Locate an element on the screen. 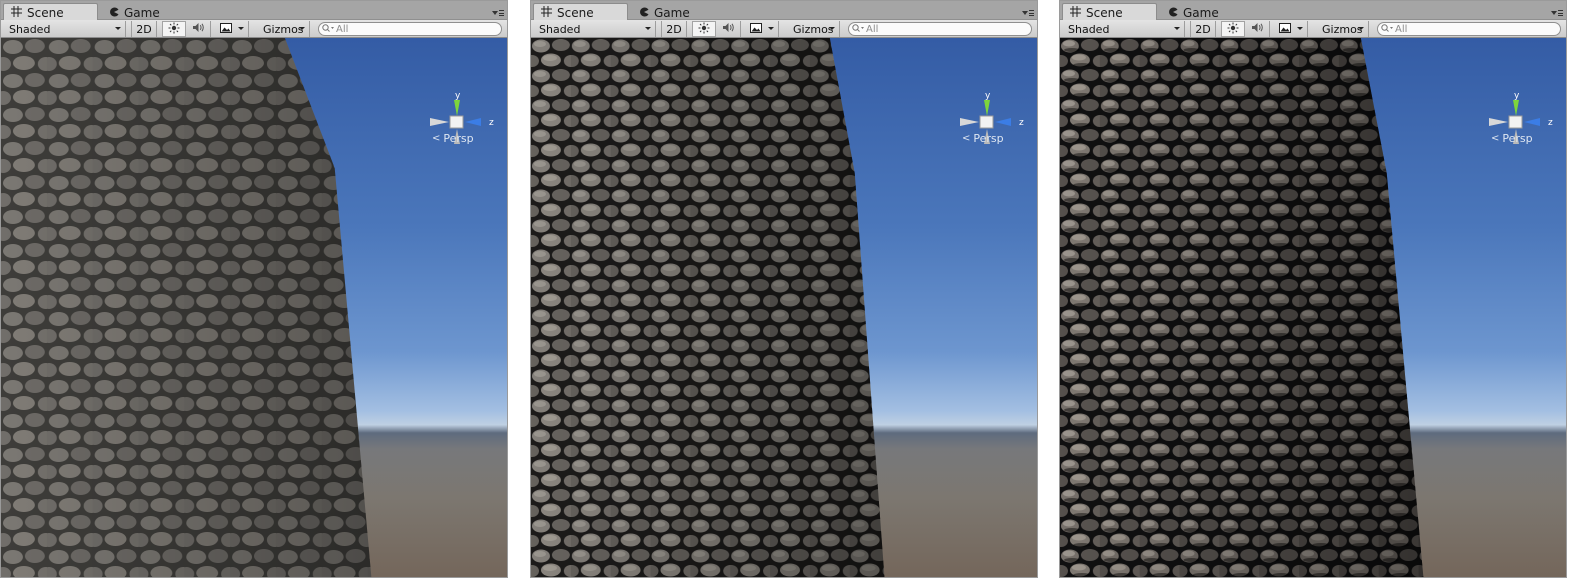 The height and width of the screenshot is (580, 1579). sun-icon is located at coordinates (174, 29).